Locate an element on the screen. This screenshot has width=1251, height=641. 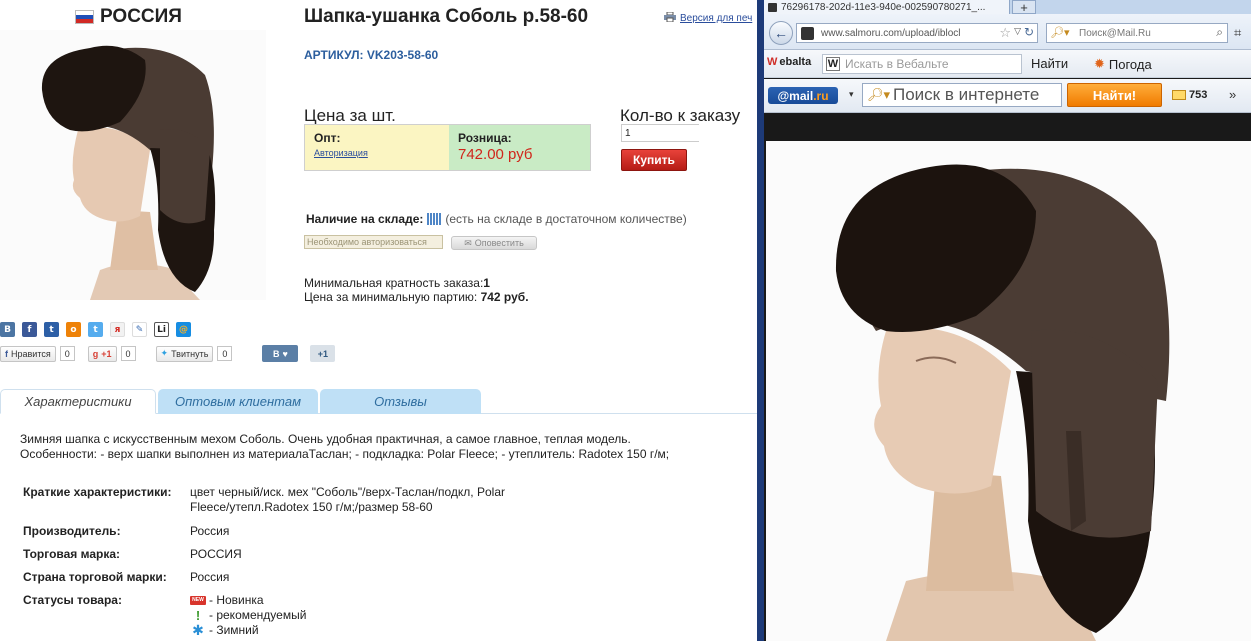
facebook-like-count: 0 is located at coordinates (67, 353).